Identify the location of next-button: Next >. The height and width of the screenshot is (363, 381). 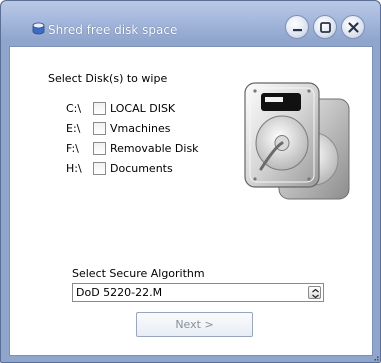
(194, 324).